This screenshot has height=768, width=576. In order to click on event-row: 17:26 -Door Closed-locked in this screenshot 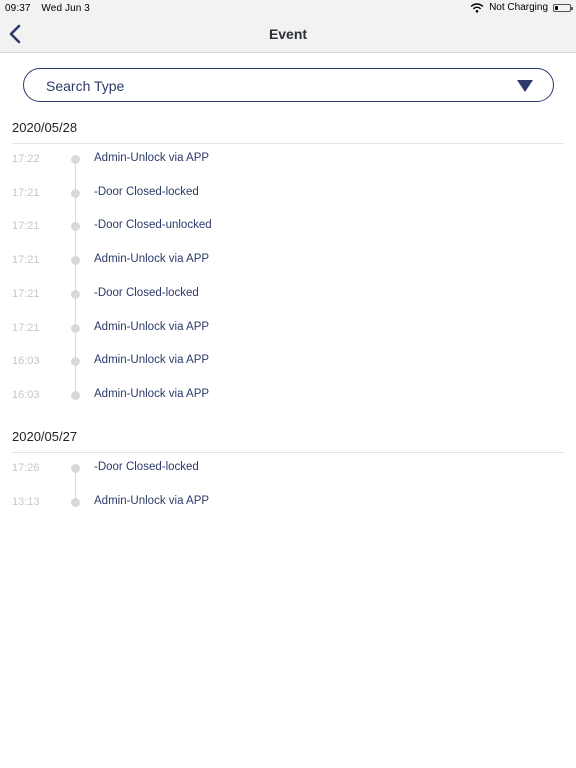, I will do `click(288, 469)`.